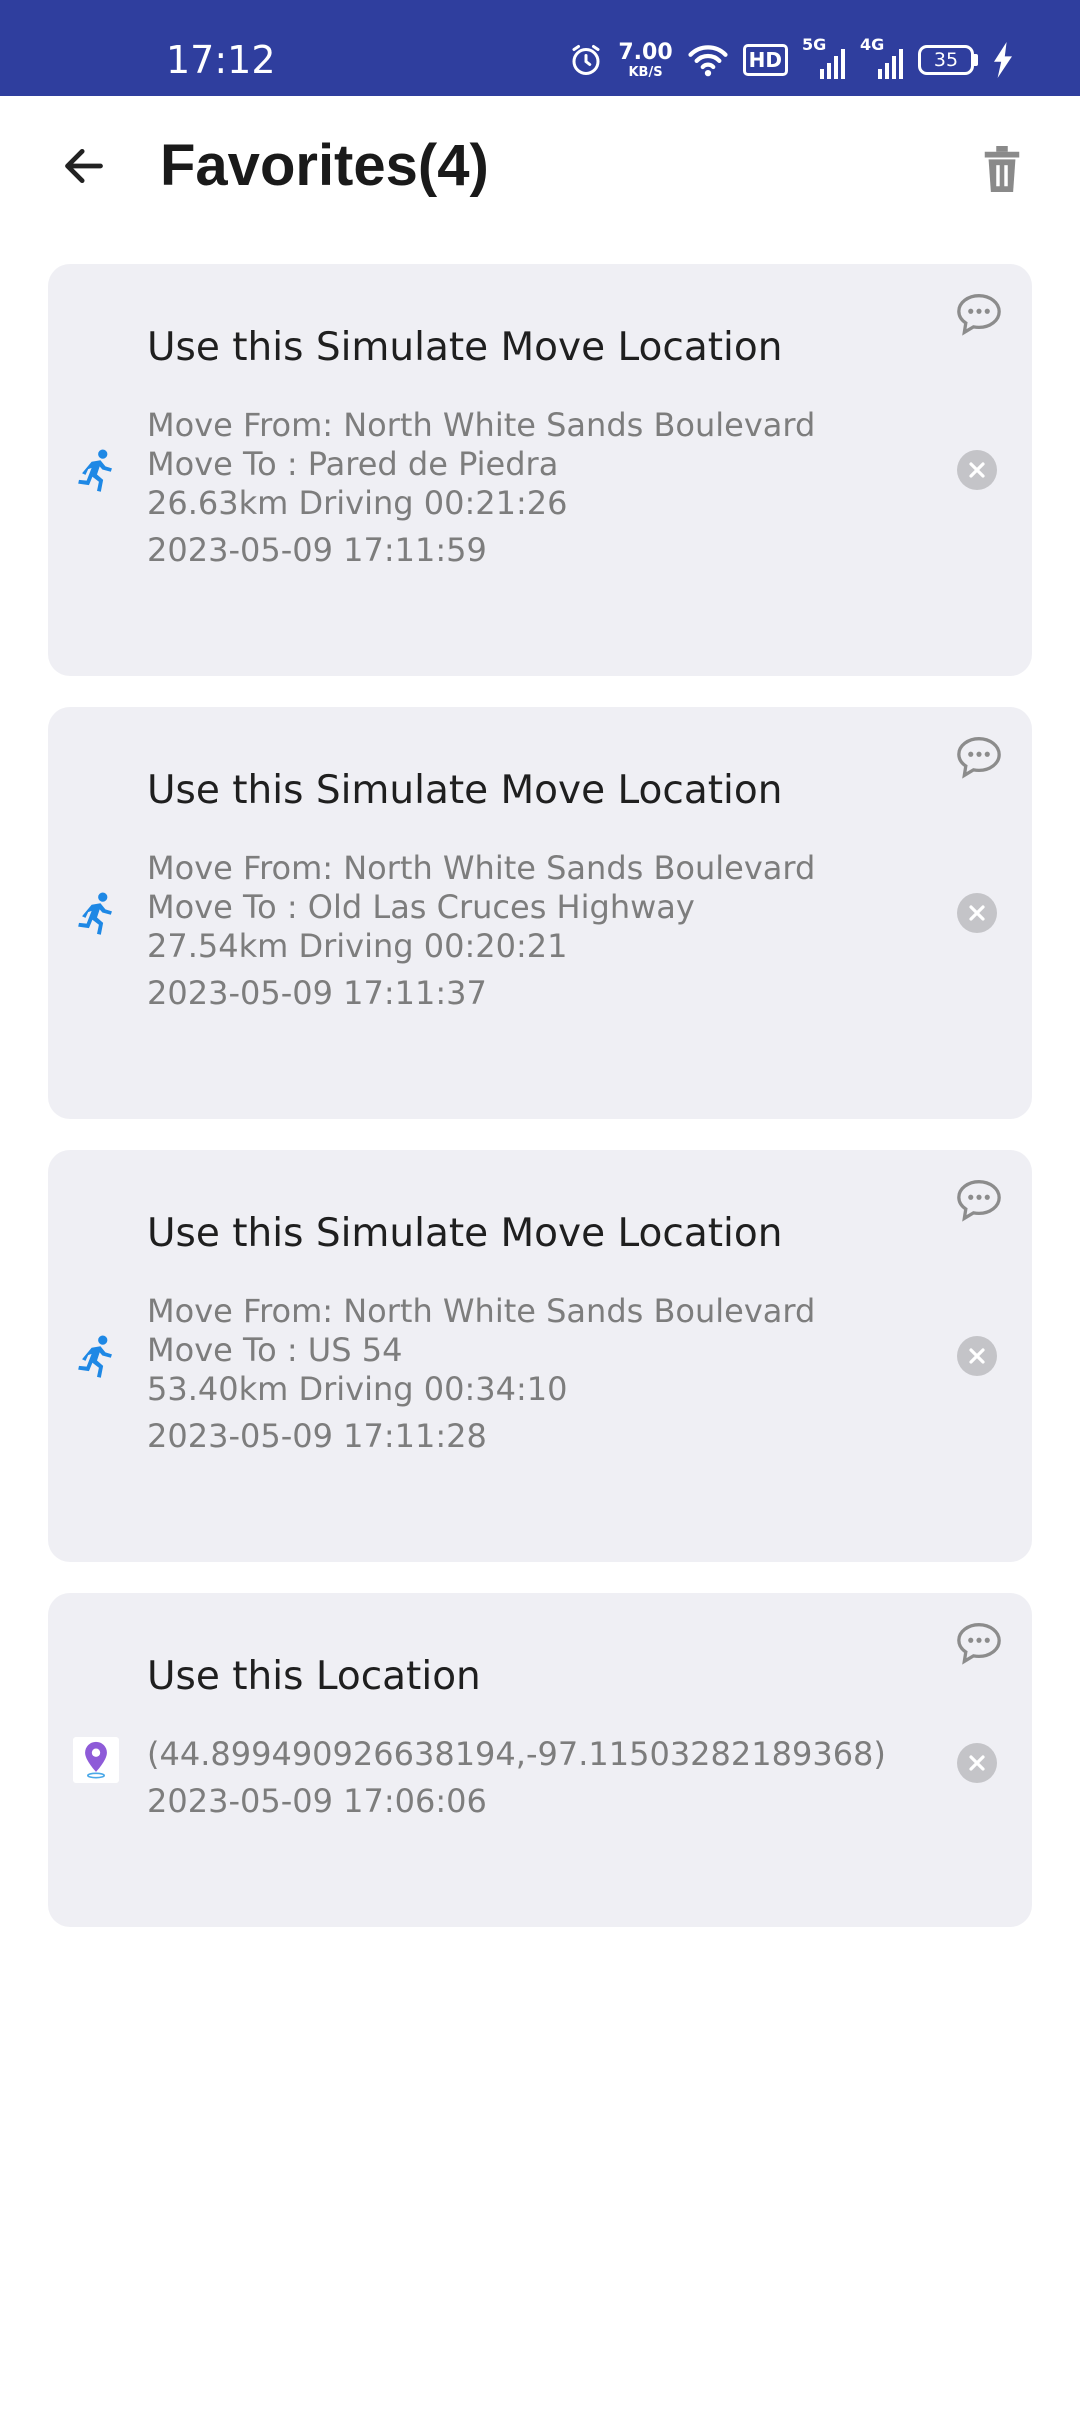  What do you see at coordinates (317, 1436) in the screenshot?
I see `favorite-date: 2023-05-09 17:11:28` at bounding box center [317, 1436].